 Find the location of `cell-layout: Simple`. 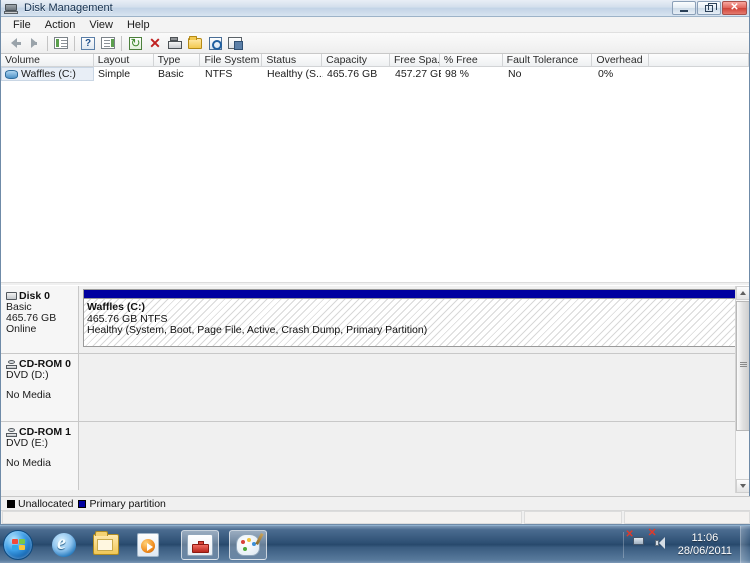

cell-layout: Simple is located at coordinates (114, 74).